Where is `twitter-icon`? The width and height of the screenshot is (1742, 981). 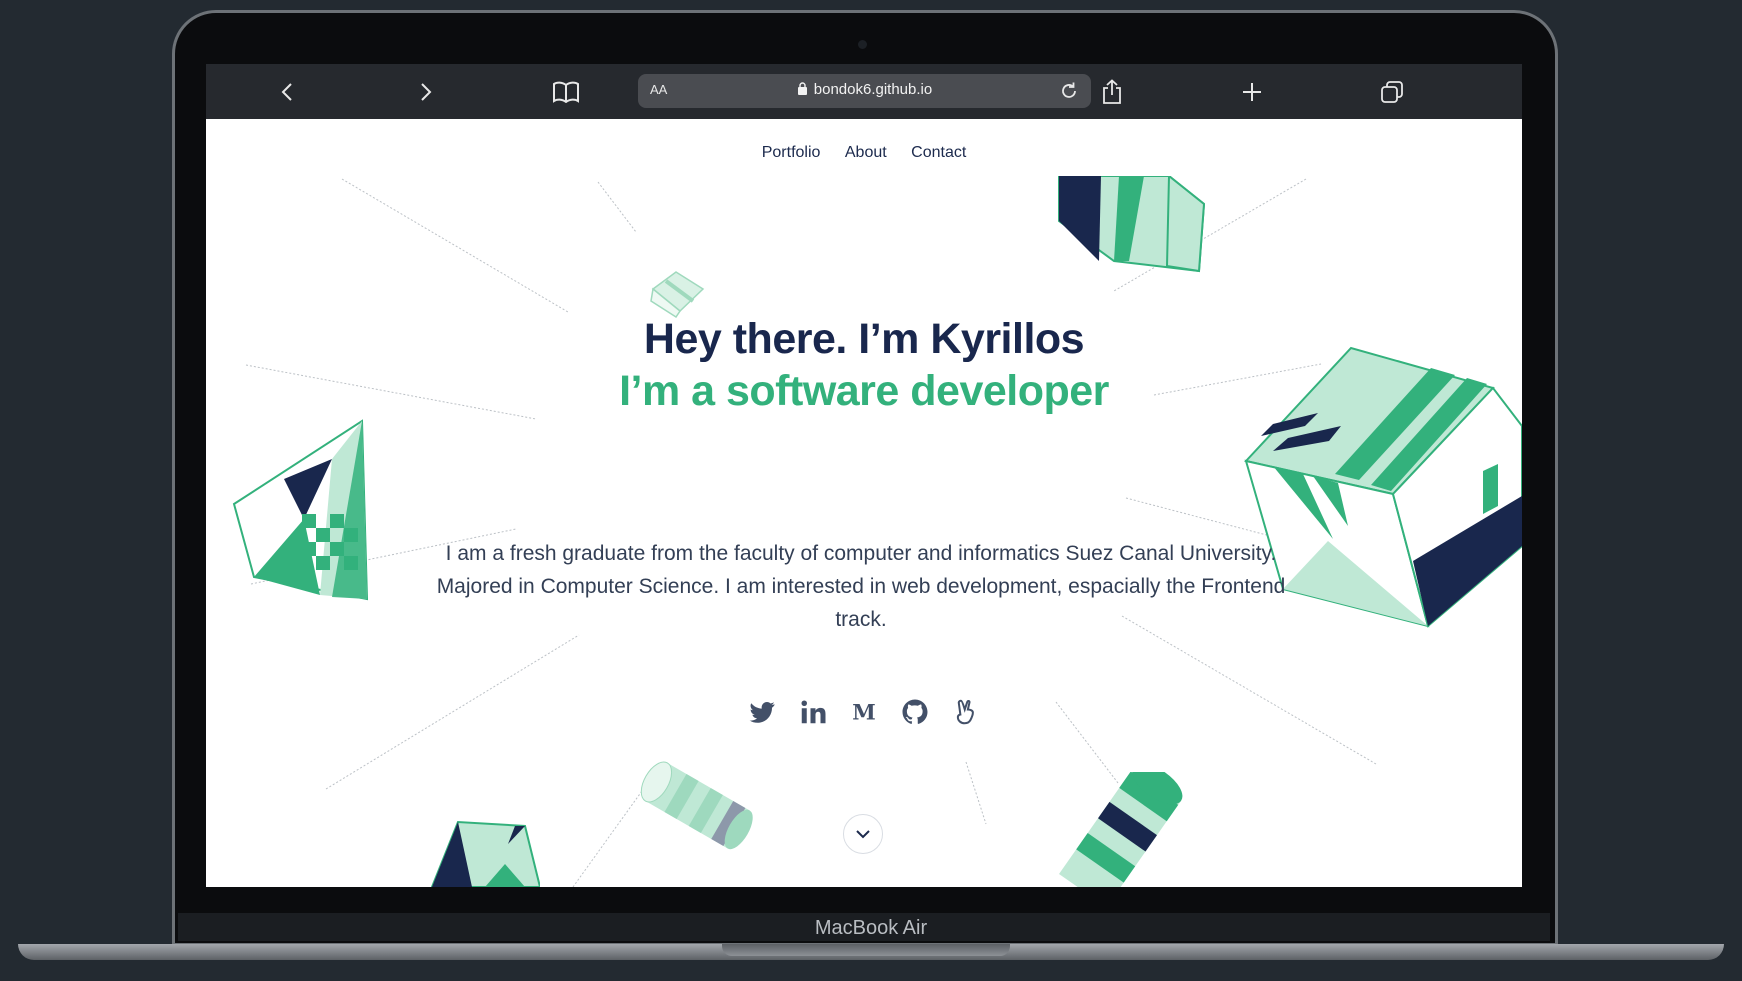 twitter-icon is located at coordinates (762, 712).